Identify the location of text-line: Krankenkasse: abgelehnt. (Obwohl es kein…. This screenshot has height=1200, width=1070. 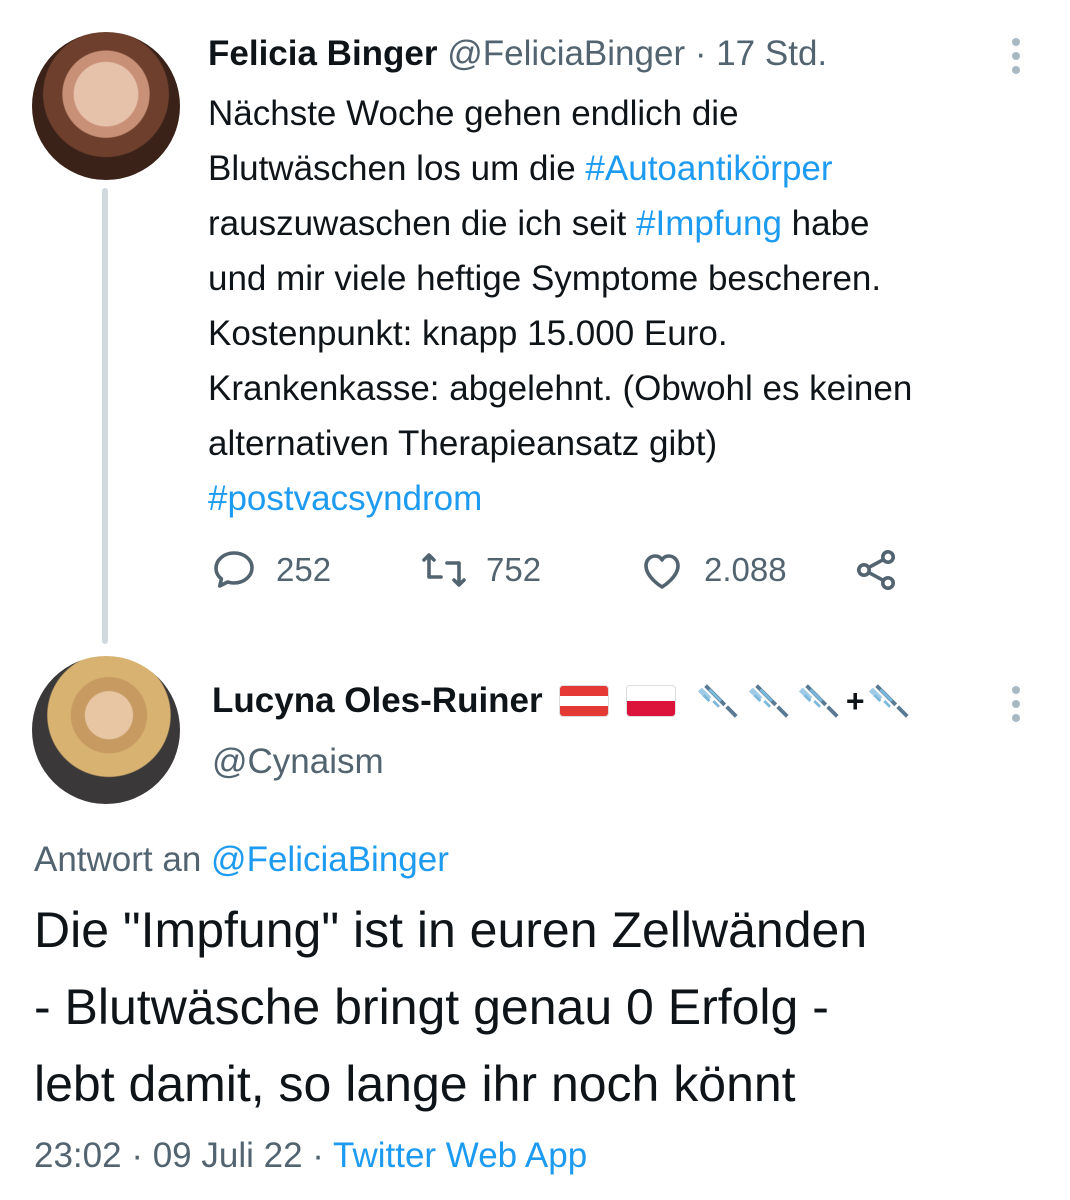
(618, 388).